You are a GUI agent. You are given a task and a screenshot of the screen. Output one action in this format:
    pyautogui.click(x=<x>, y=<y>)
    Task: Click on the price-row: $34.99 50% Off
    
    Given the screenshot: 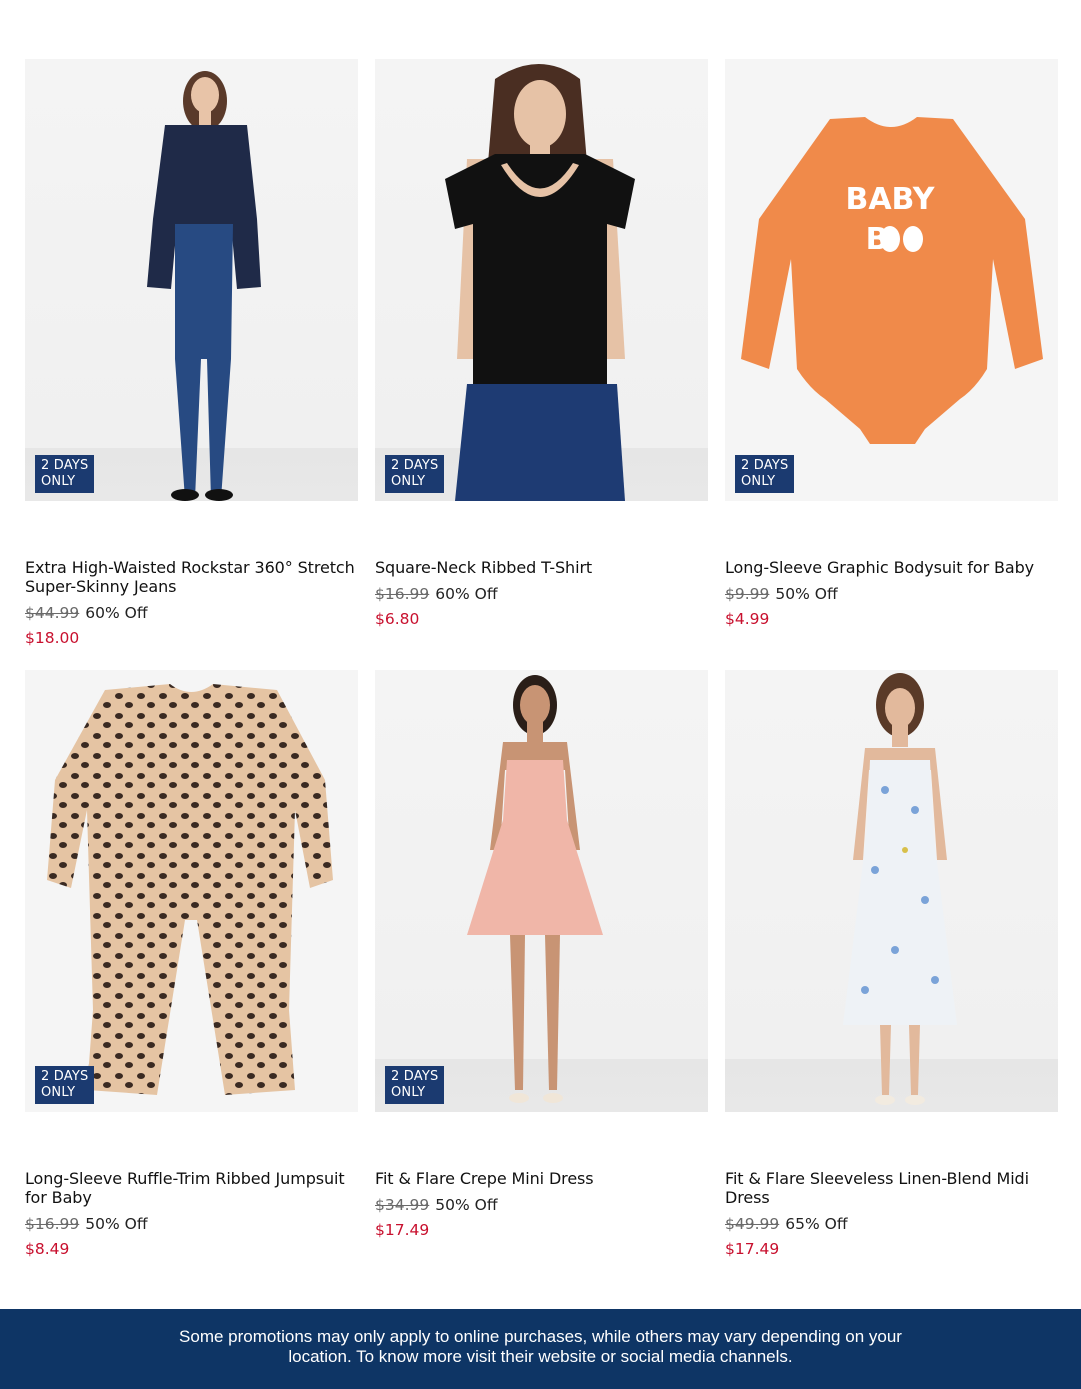 What is the action you would take?
    pyautogui.click(x=541, y=1205)
    